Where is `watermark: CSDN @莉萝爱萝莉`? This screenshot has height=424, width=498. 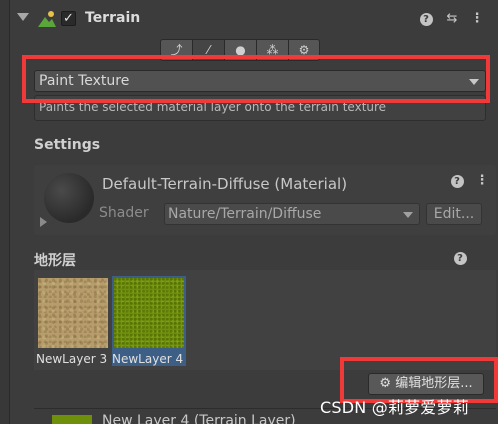 watermark: CSDN @莉萝爱萝莉 is located at coordinates (394, 407).